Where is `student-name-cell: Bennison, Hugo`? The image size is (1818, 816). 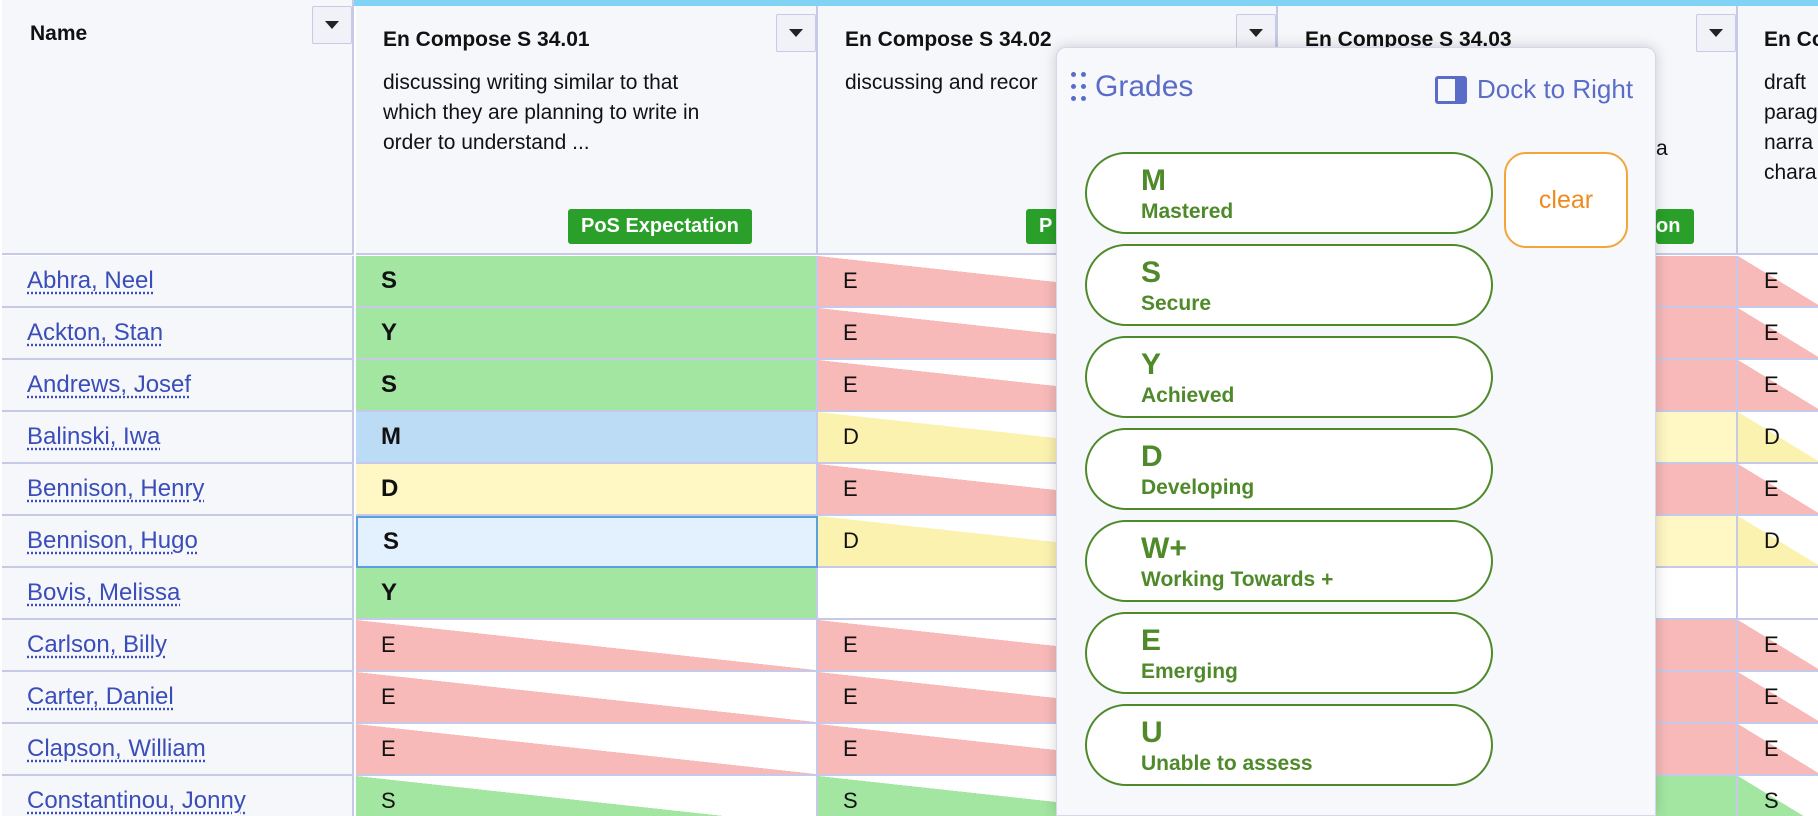
student-name-cell: Bennison, Hugo is located at coordinates (178, 542).